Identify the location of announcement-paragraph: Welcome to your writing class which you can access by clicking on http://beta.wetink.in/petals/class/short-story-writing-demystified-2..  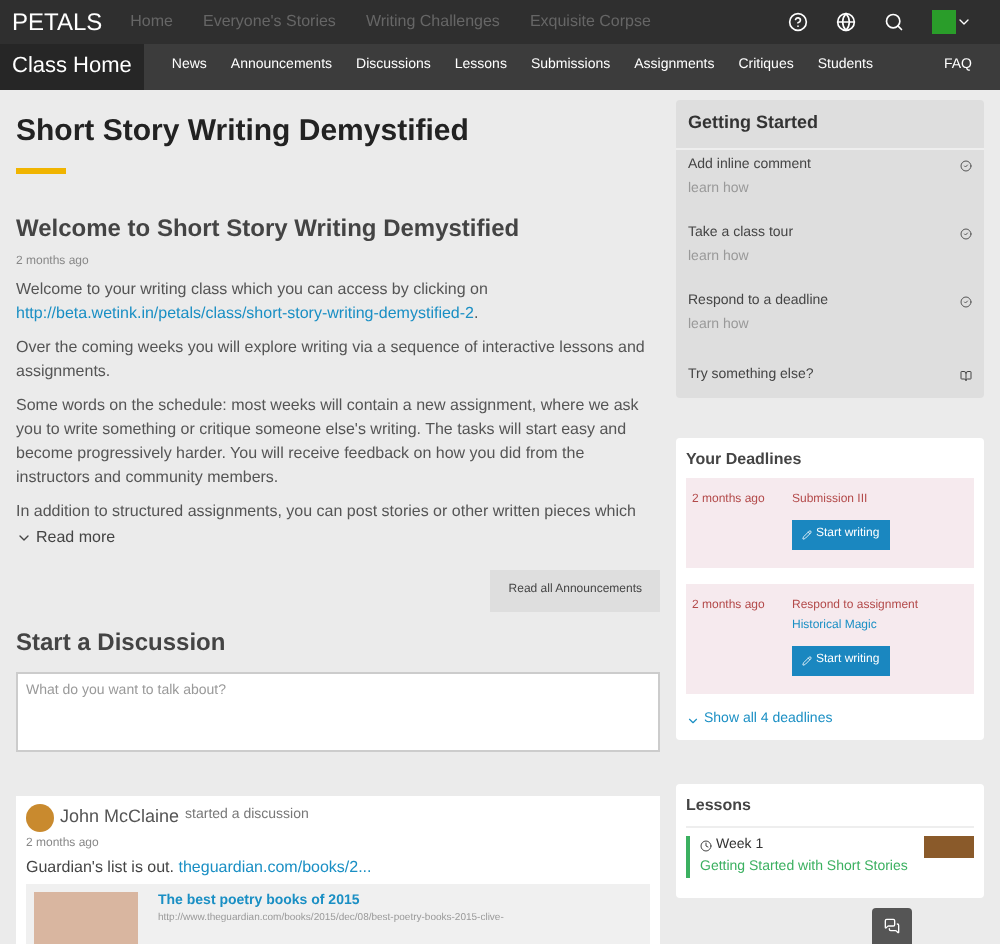
(253, 301).